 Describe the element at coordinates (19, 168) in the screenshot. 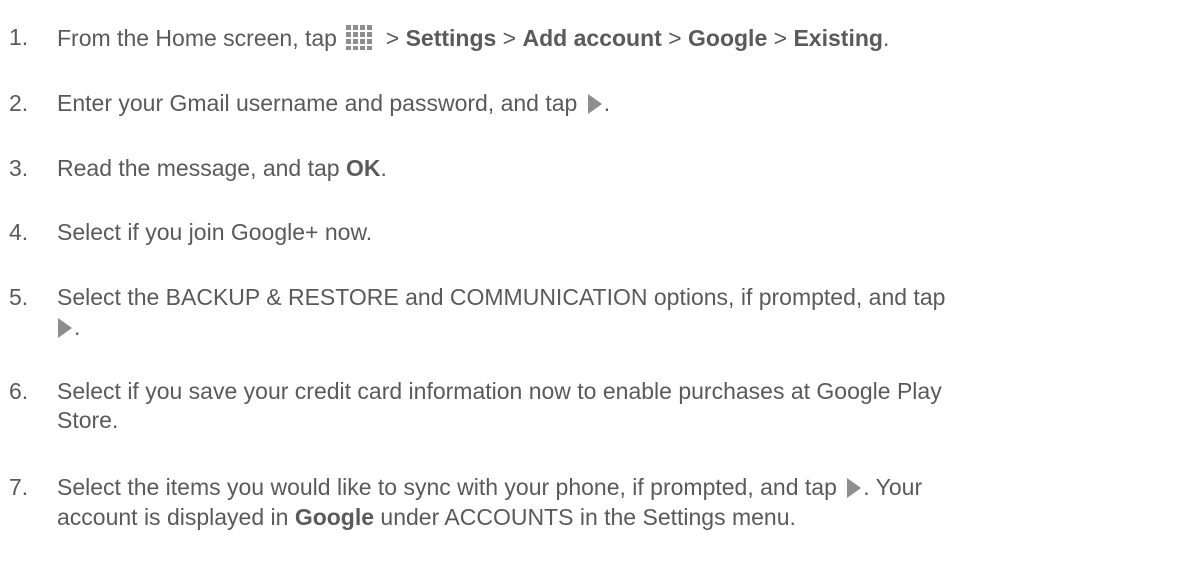

I see `step-number: 3.` at that location.